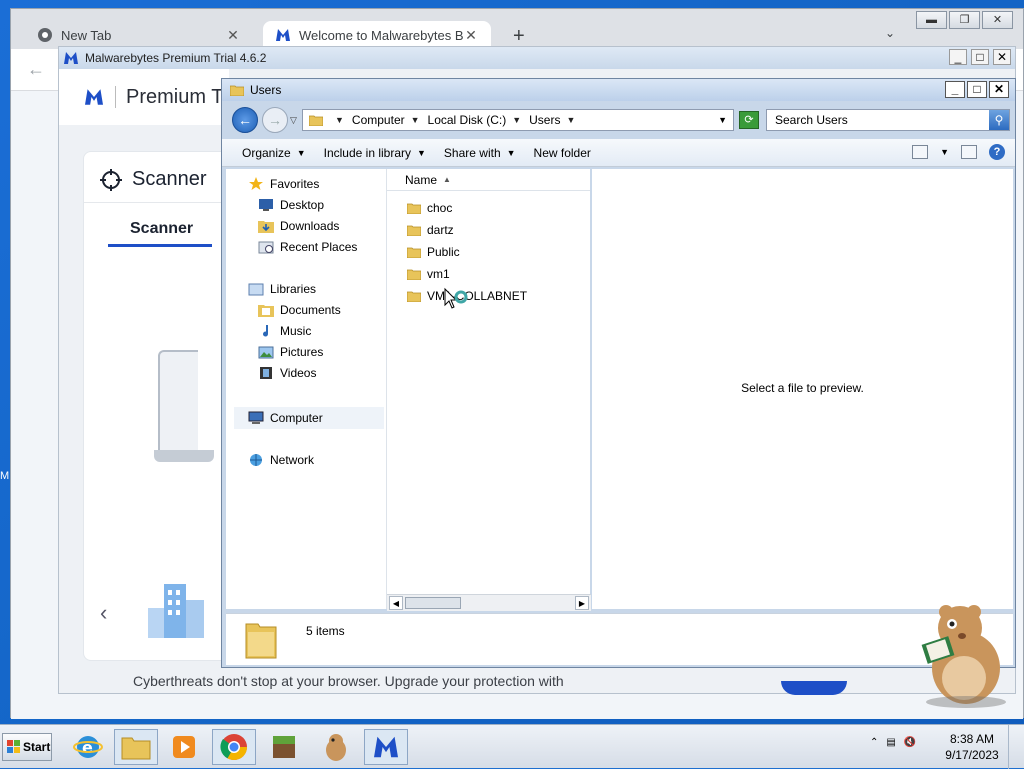 This screenshot has height=769, width=1024. Describe the element at coordinates (488, 180) in the screenshot. I see `column-header-name: Name ▲` at that location.